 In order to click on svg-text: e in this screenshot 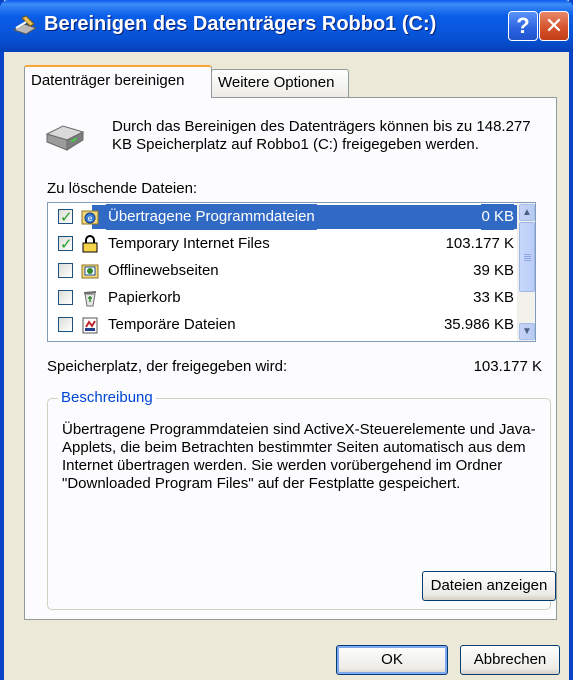, I will do `click(90, 218)`.